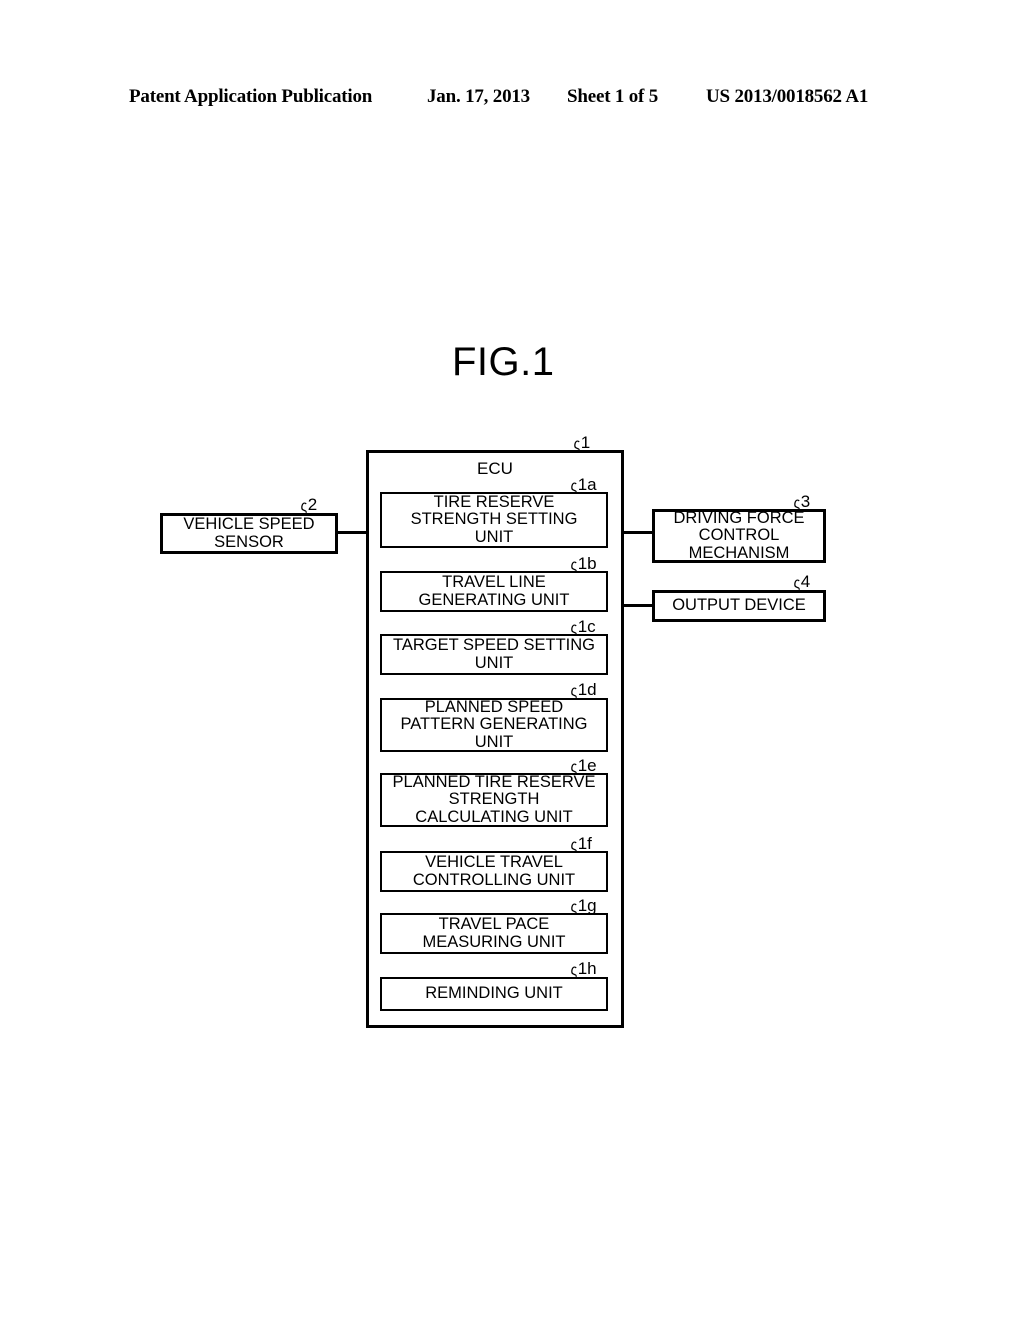 The height and width of the screenshot is (1320, 1024). Describe the element at coordinates (587, 484) in the screenshot. I see `ref-numeral-1a-text: 1a` at that location.